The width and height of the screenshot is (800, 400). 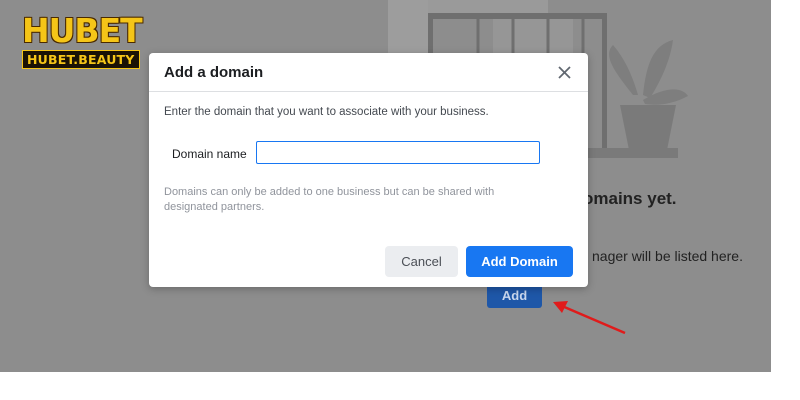 I want to click on dialog-divider, so click(x=368, y=91).